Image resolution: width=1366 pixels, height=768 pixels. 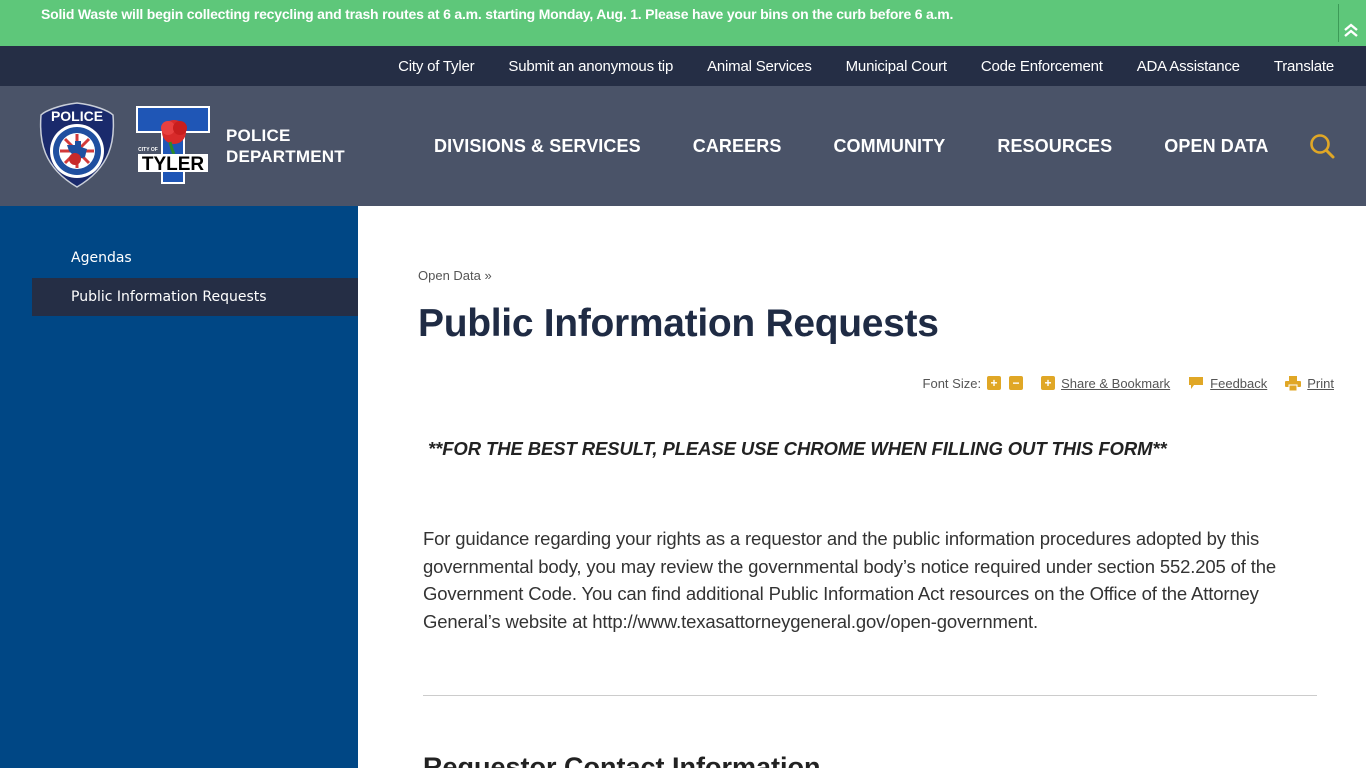 I want to click on double-chevron-up-icon, so click(x=1351, y=30).